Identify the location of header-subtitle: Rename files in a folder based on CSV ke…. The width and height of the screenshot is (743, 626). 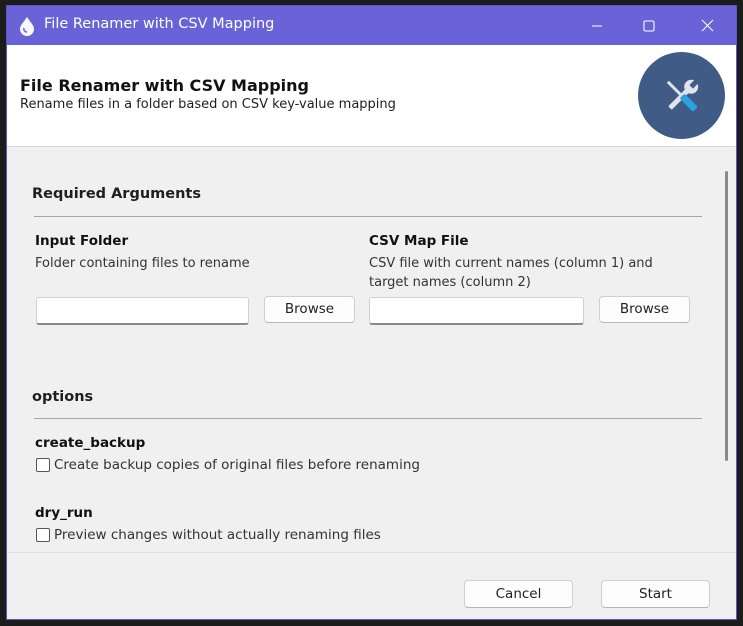
(208, 104).